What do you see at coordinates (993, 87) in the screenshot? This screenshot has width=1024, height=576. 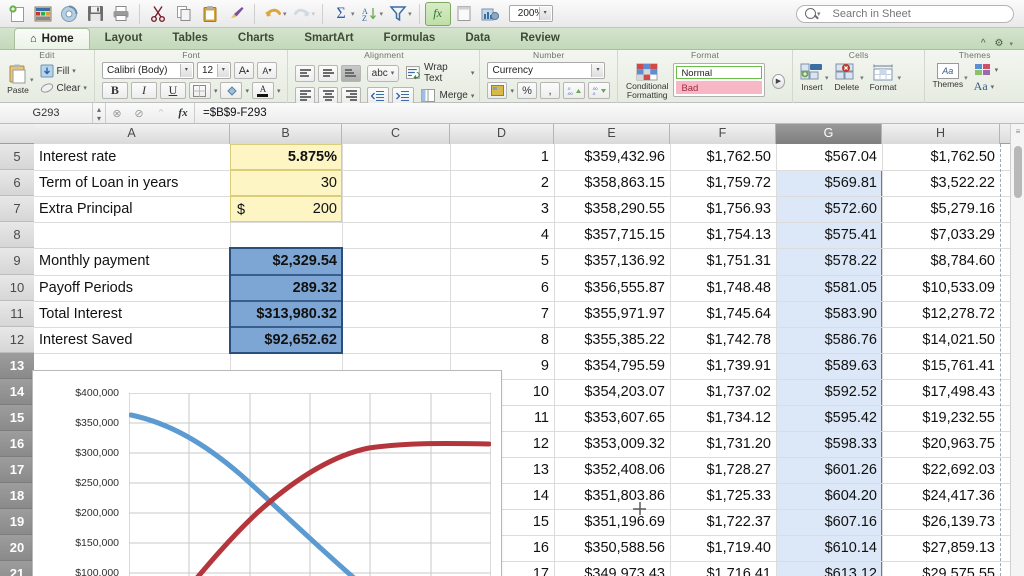 I see `theme-fonts-caret: ▾` at bounding box center [993, 87].